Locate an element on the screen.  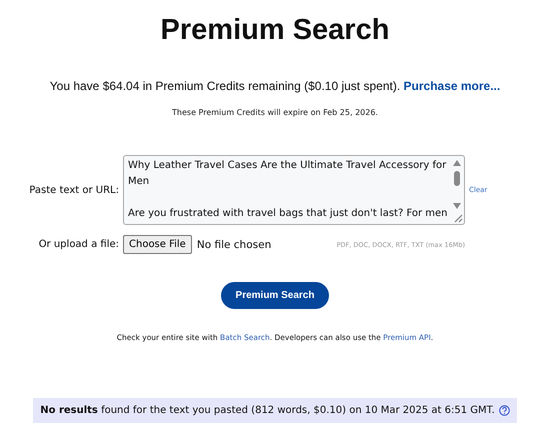
expiry-note: These Premium Credits will expire on Feb 25, 2026. is located at coordinates (275, 112).